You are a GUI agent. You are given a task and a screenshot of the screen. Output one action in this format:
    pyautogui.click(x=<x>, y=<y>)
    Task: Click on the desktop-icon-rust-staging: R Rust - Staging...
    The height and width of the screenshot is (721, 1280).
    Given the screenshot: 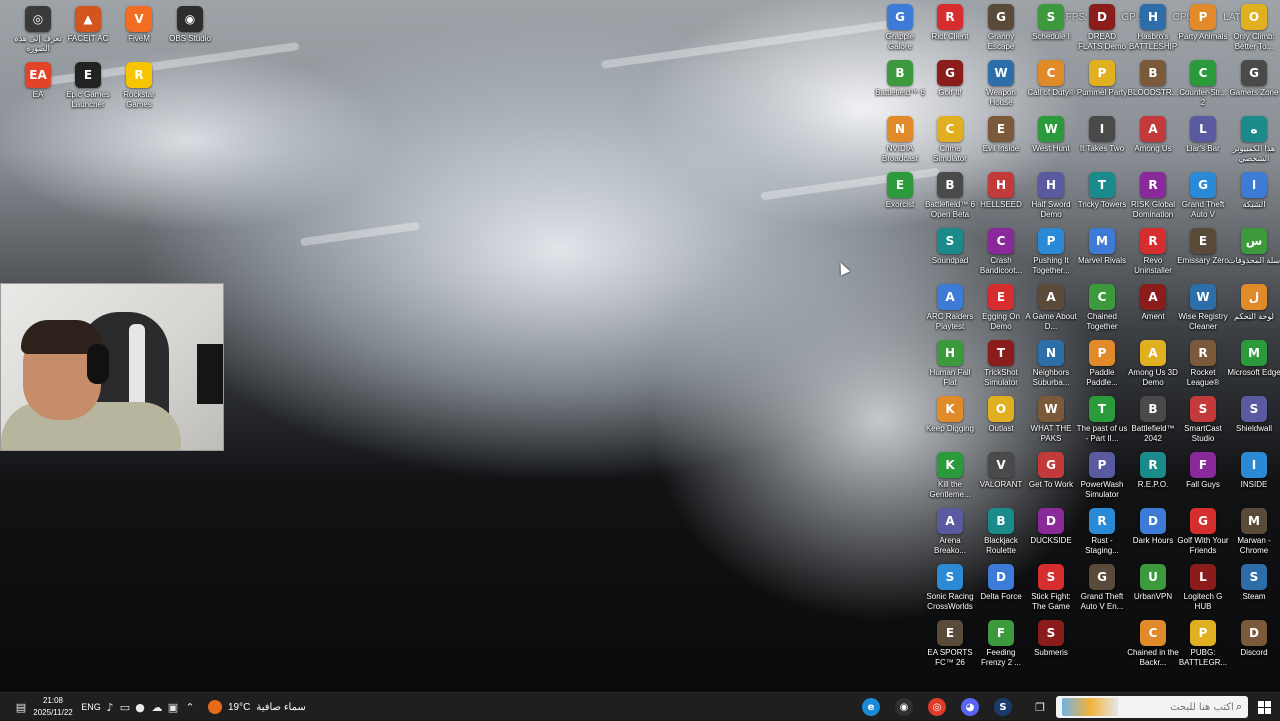 What is the action you would take?
    pyautogui.click(x=1102, y=532)
    